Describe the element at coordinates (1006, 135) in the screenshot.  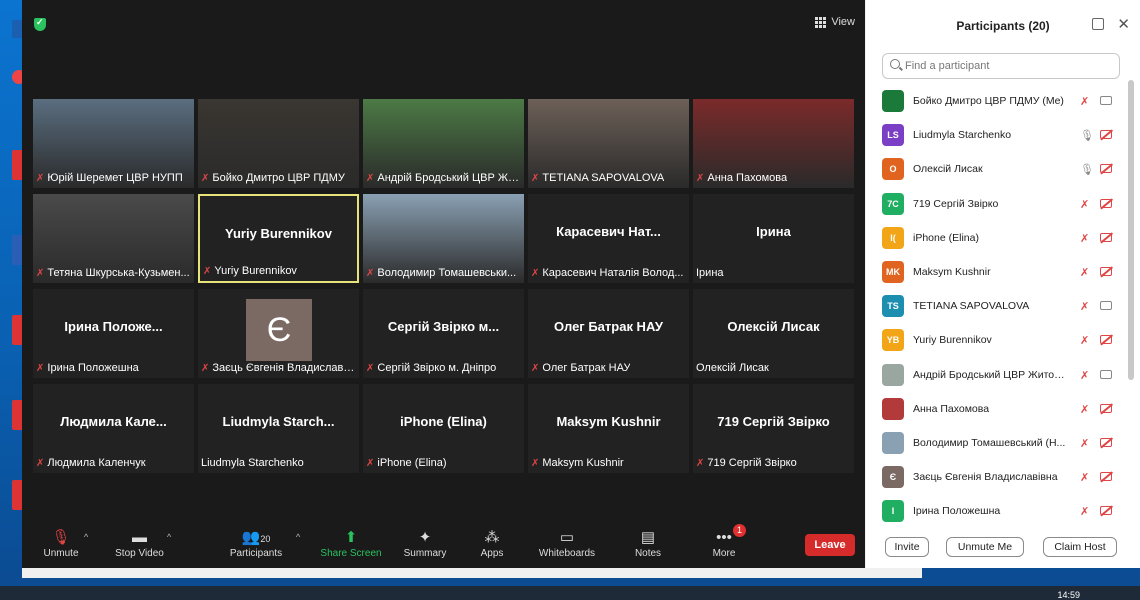
I see `participant-row: LS Liudmyla Starchenko 🎙` at that location.